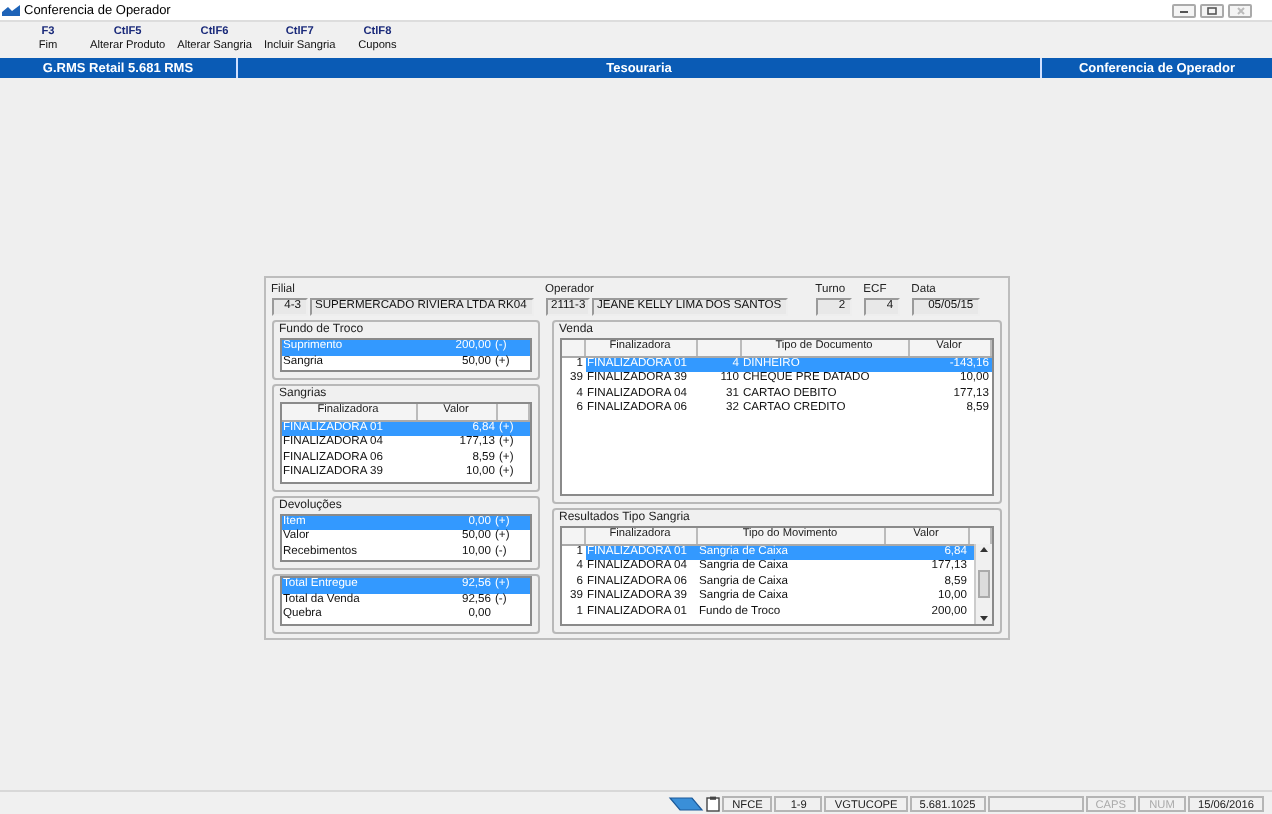 Image resolution: width=1272 pixels, height=814 pixels. What do you see at coordinates (686, 803) in the screenshot?
I see `network-icon` at bounding box center [686, 803].